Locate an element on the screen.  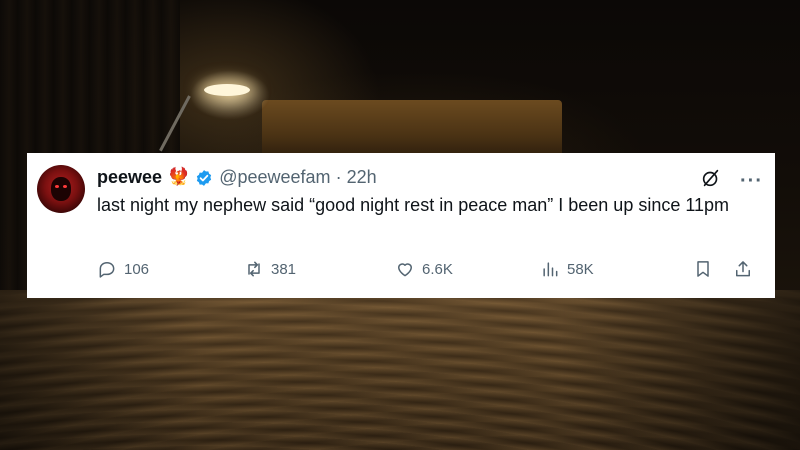
avatar-face is located at coordinates (61, 189).